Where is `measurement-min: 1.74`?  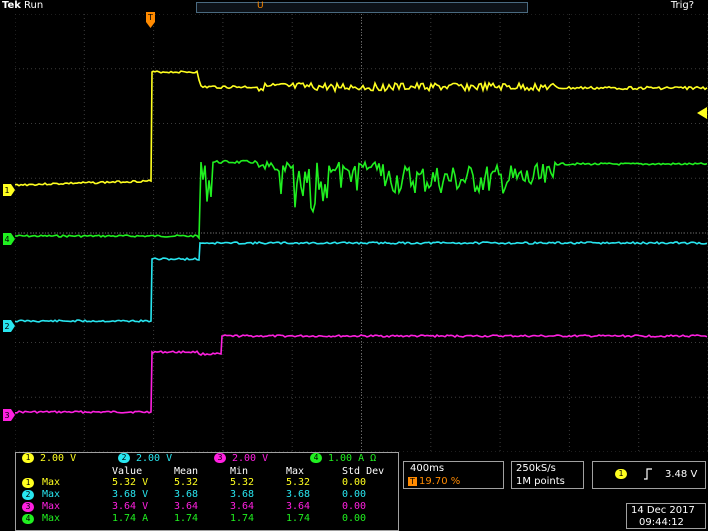
measurement-min: 1.74 is located at coordinates (242, 518).